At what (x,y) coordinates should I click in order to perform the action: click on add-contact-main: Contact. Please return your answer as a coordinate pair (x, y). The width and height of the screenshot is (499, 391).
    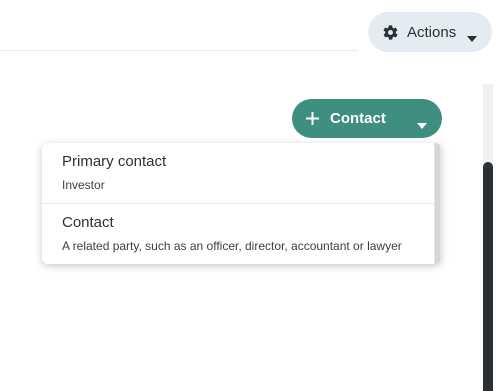
    Looking at the image, I should click on (347, 118).